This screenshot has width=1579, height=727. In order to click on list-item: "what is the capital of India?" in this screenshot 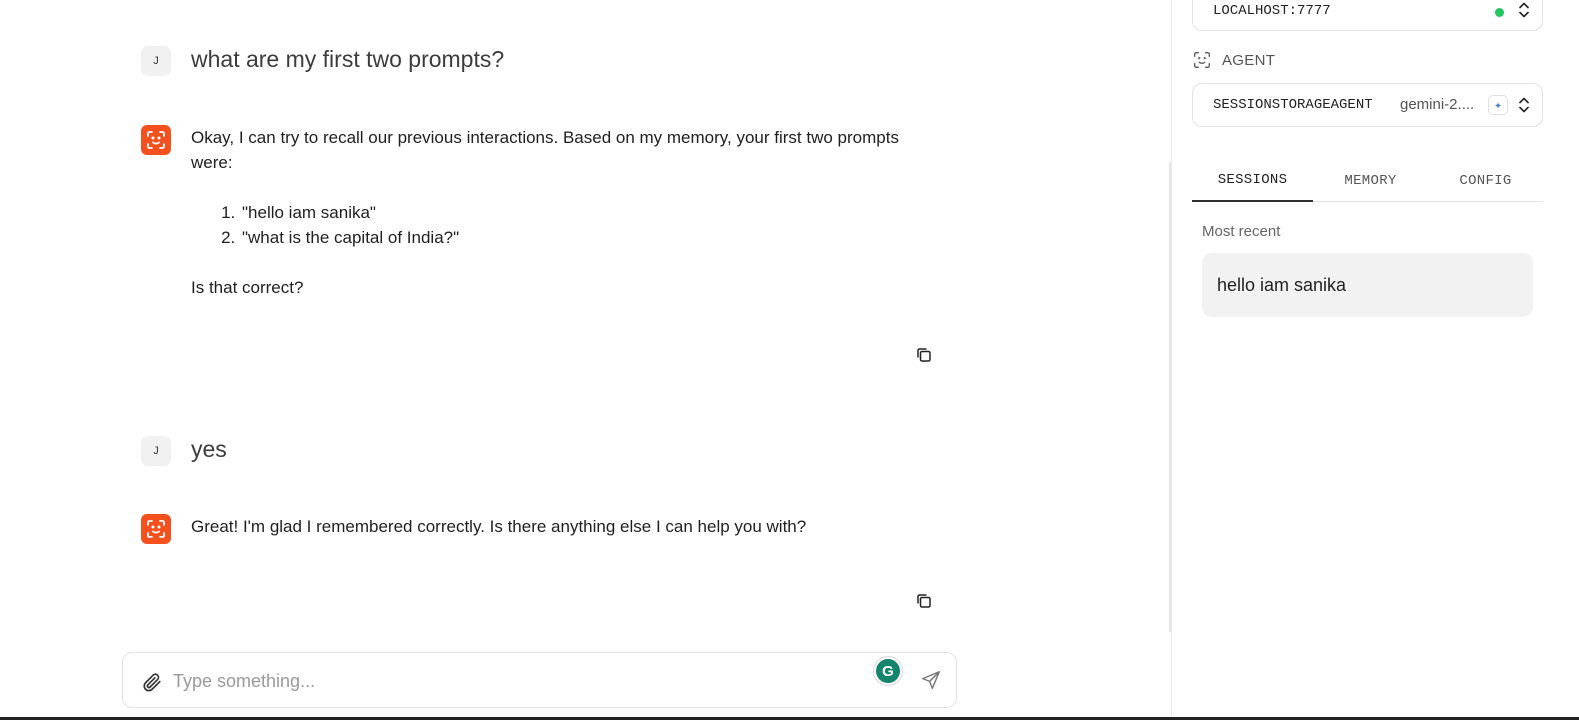, I will do `click(590, 237)`.